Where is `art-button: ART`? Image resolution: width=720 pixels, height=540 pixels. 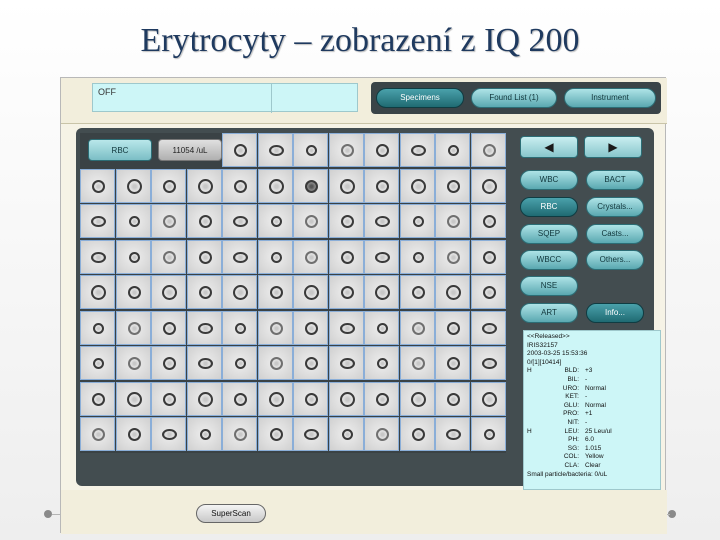 art-button: ART is located at coordinates (549, 313).